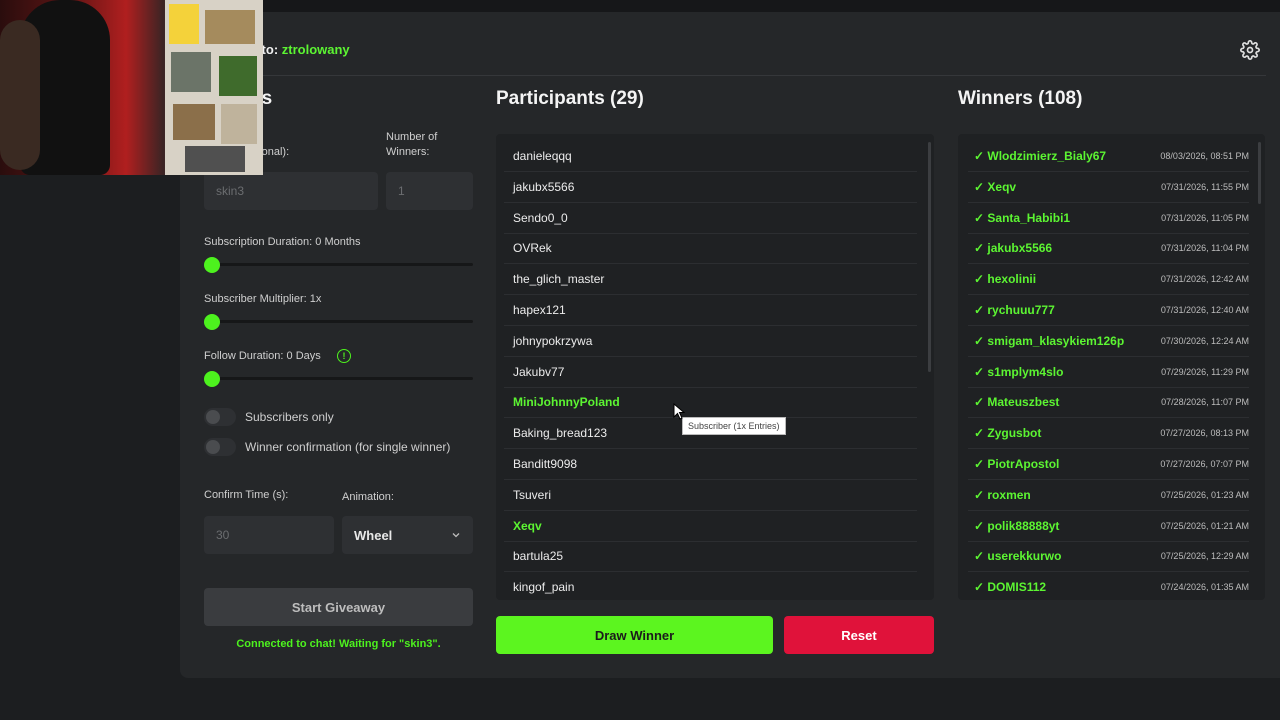 Image resolution: width=1280 pixels, height=720 pixels. I want to click on num-winners-label-1: Number of, so click(412, 137).